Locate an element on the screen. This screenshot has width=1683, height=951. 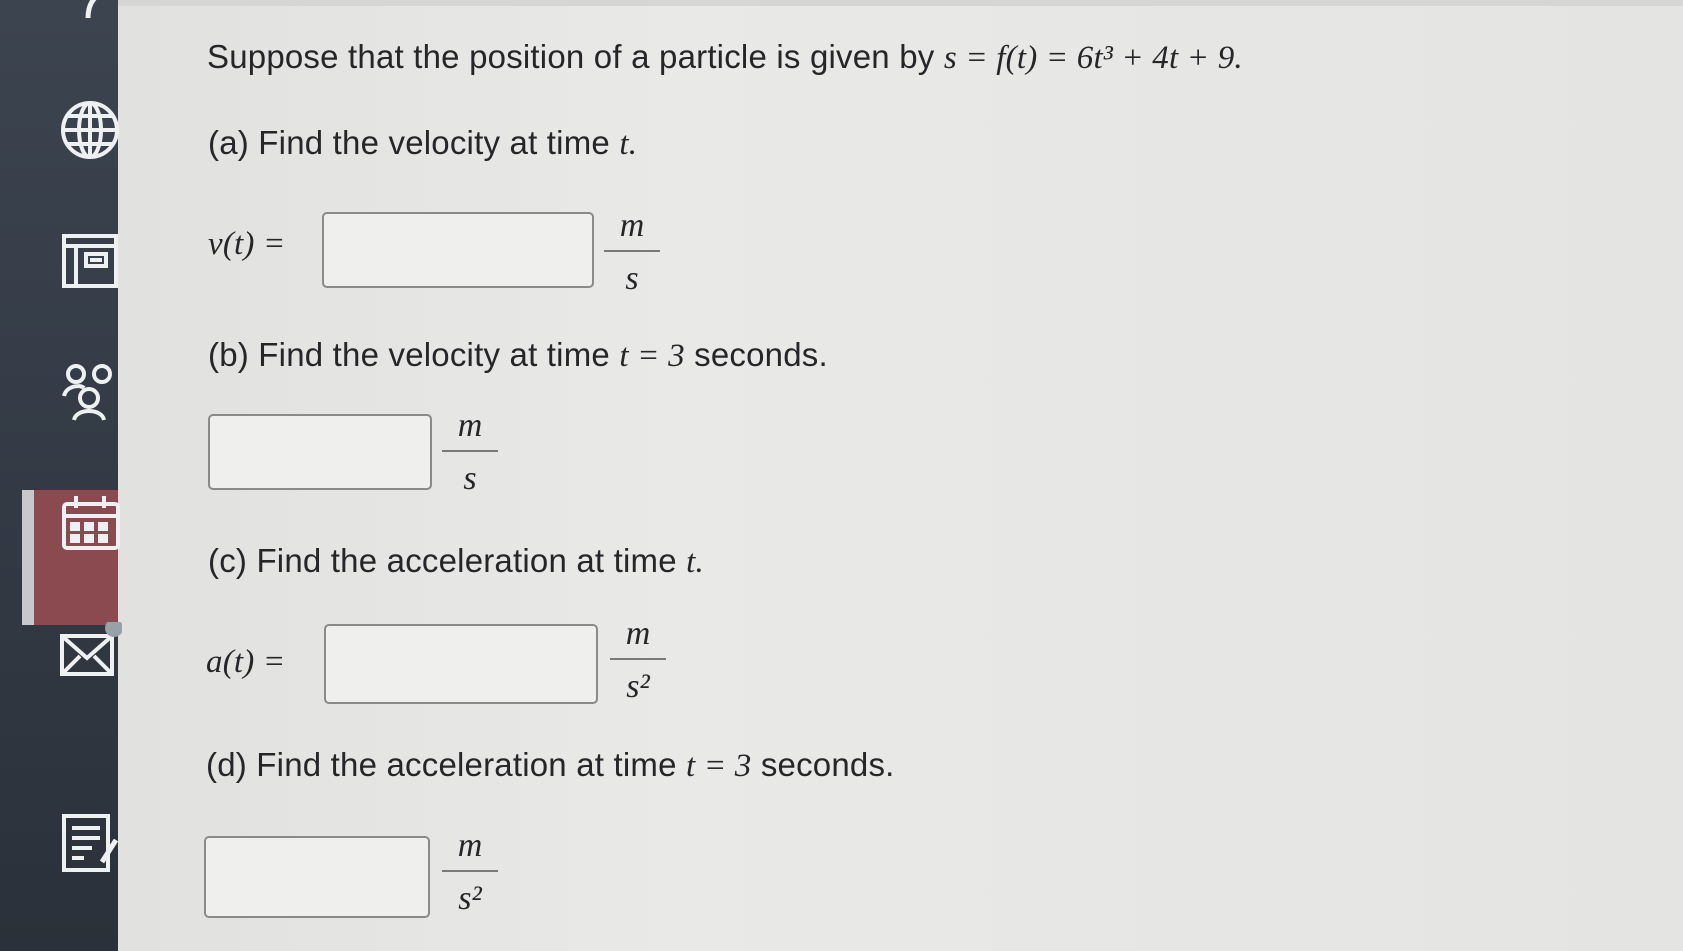
part-d-unit-bar is located at coordinates (470, 871).